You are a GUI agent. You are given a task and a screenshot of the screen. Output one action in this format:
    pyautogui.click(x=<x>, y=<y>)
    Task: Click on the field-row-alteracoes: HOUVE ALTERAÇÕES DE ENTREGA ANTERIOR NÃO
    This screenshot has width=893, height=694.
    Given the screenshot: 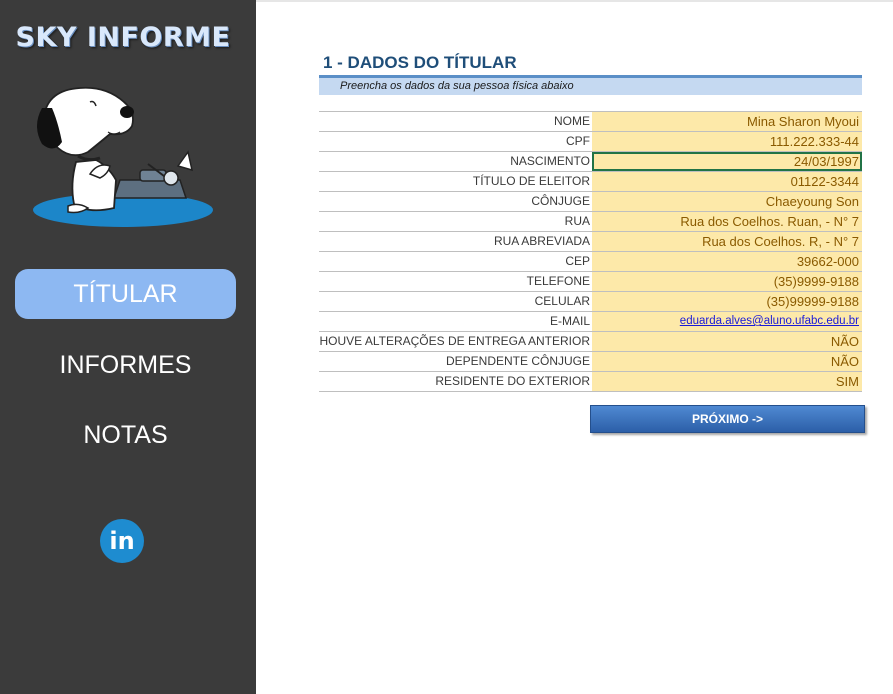 What is the action you would take?
    pyautogui.click(x=590, y=342)
    